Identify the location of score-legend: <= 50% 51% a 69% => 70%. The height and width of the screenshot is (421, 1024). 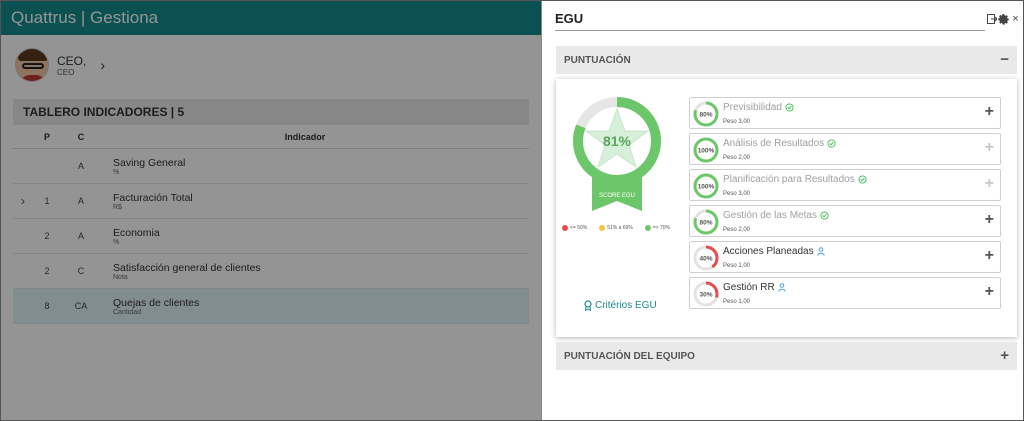
(616, 228).